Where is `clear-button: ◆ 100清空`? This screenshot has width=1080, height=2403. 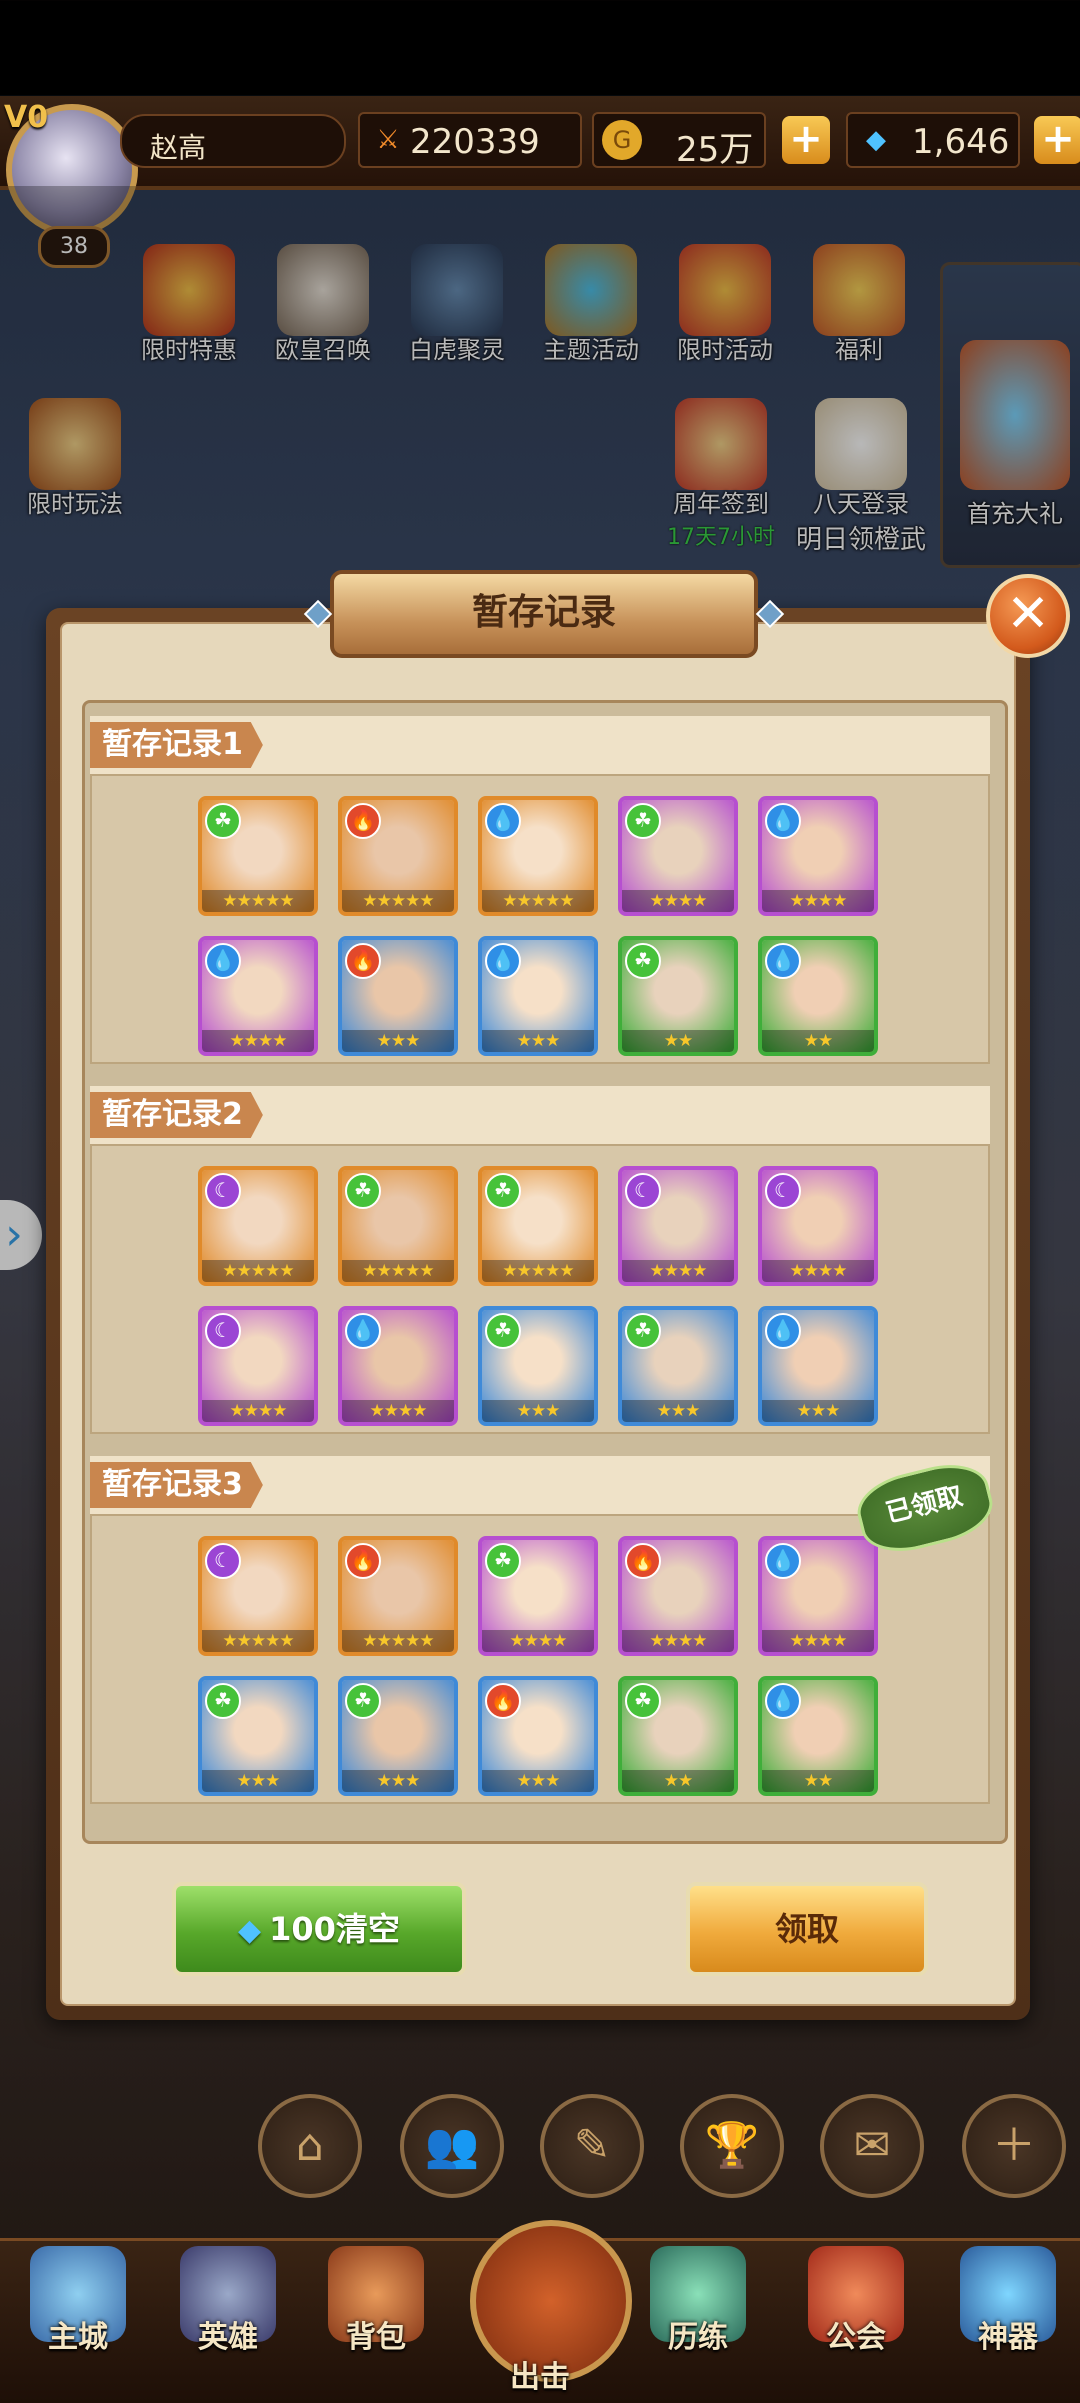
clear-button: ◆ 100清空 is located at coordinates (319, 1929).